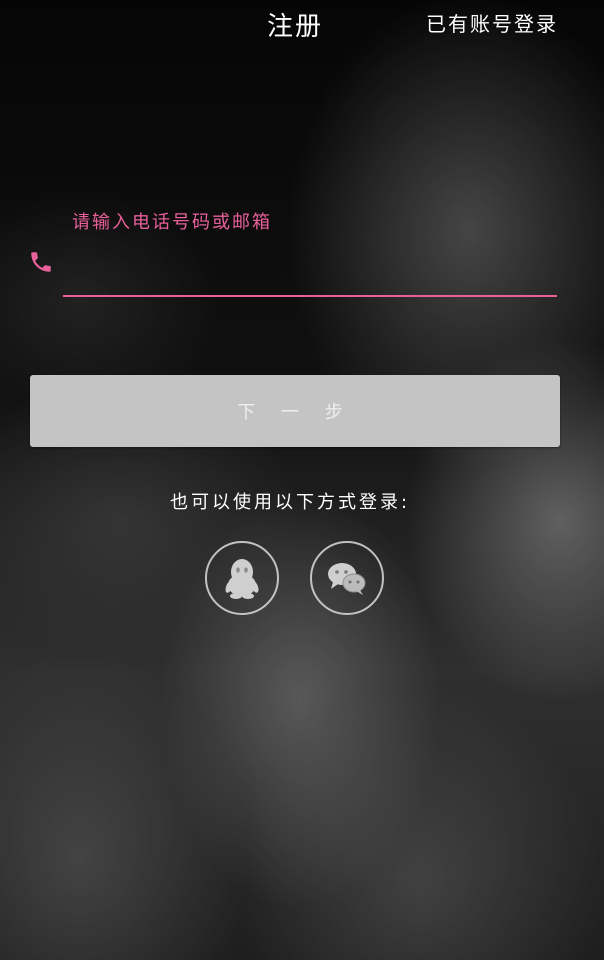 The height and width of the screenshot is (960, 604). I want to click on next-step-button: 下 一 步, so click(295, 411).